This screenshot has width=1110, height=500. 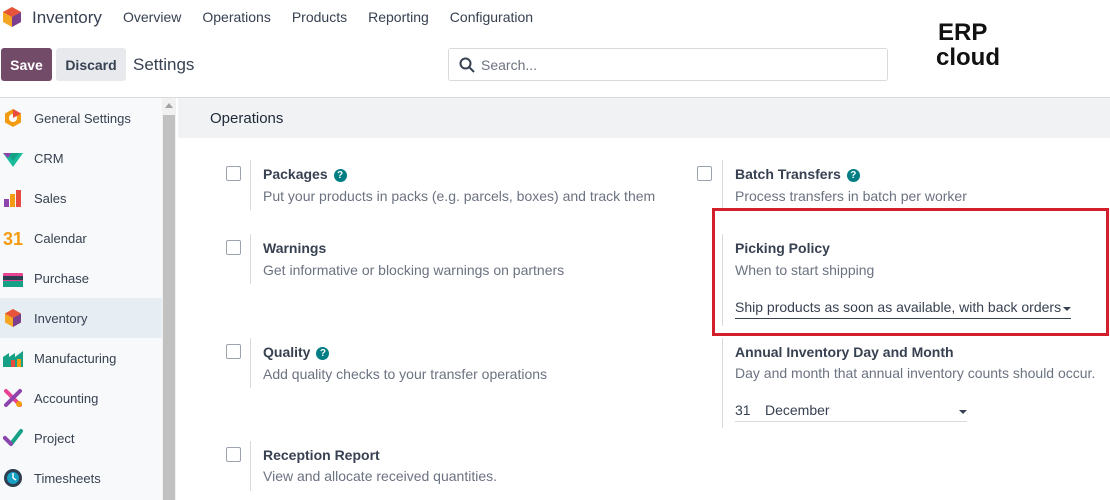 I want to click on quality-title: Quality?, so click(x=296, y=352).